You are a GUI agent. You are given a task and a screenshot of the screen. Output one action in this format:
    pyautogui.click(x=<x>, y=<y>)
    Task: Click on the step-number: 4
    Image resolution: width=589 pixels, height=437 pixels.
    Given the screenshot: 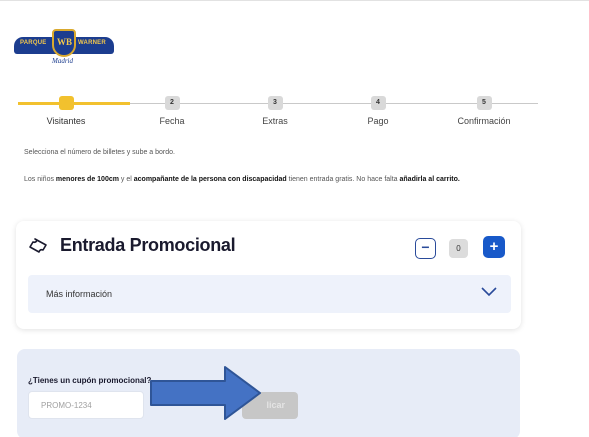 What is the action you would take?
    pyautogui.click(x=378, y=103)
    